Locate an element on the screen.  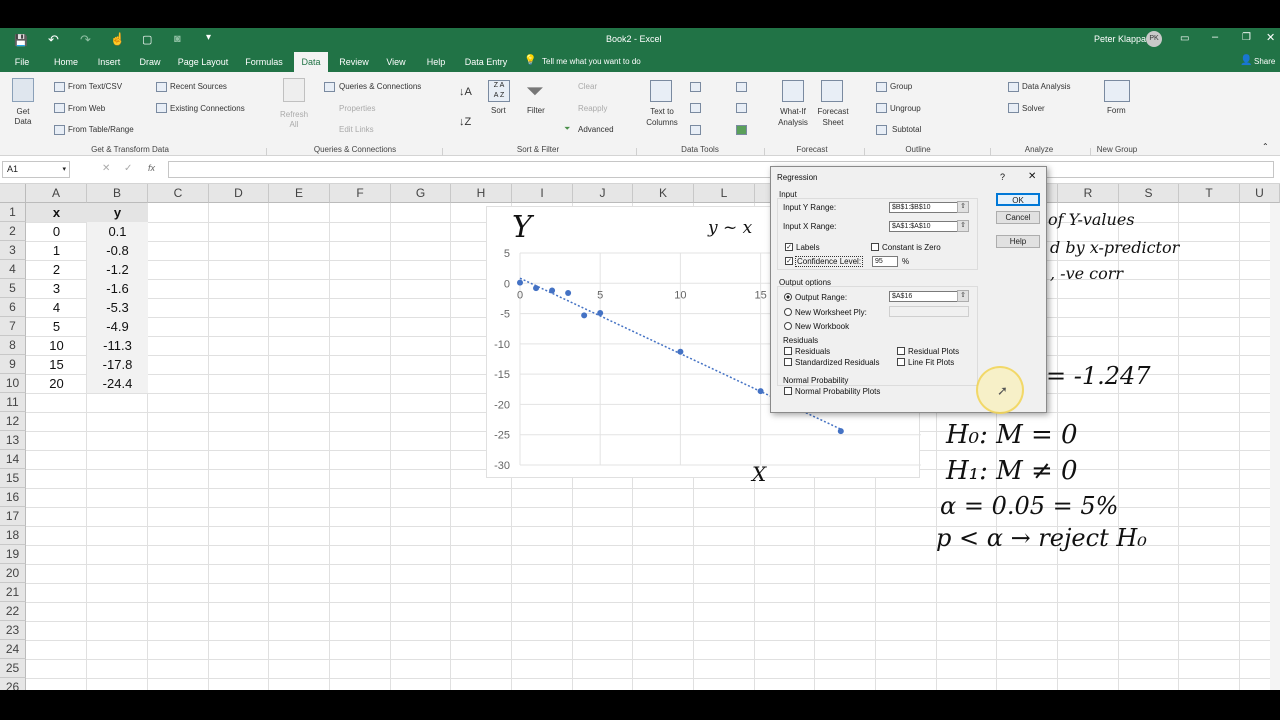
refresh-all-button: Refresh All is located at coordinates (294, 120).